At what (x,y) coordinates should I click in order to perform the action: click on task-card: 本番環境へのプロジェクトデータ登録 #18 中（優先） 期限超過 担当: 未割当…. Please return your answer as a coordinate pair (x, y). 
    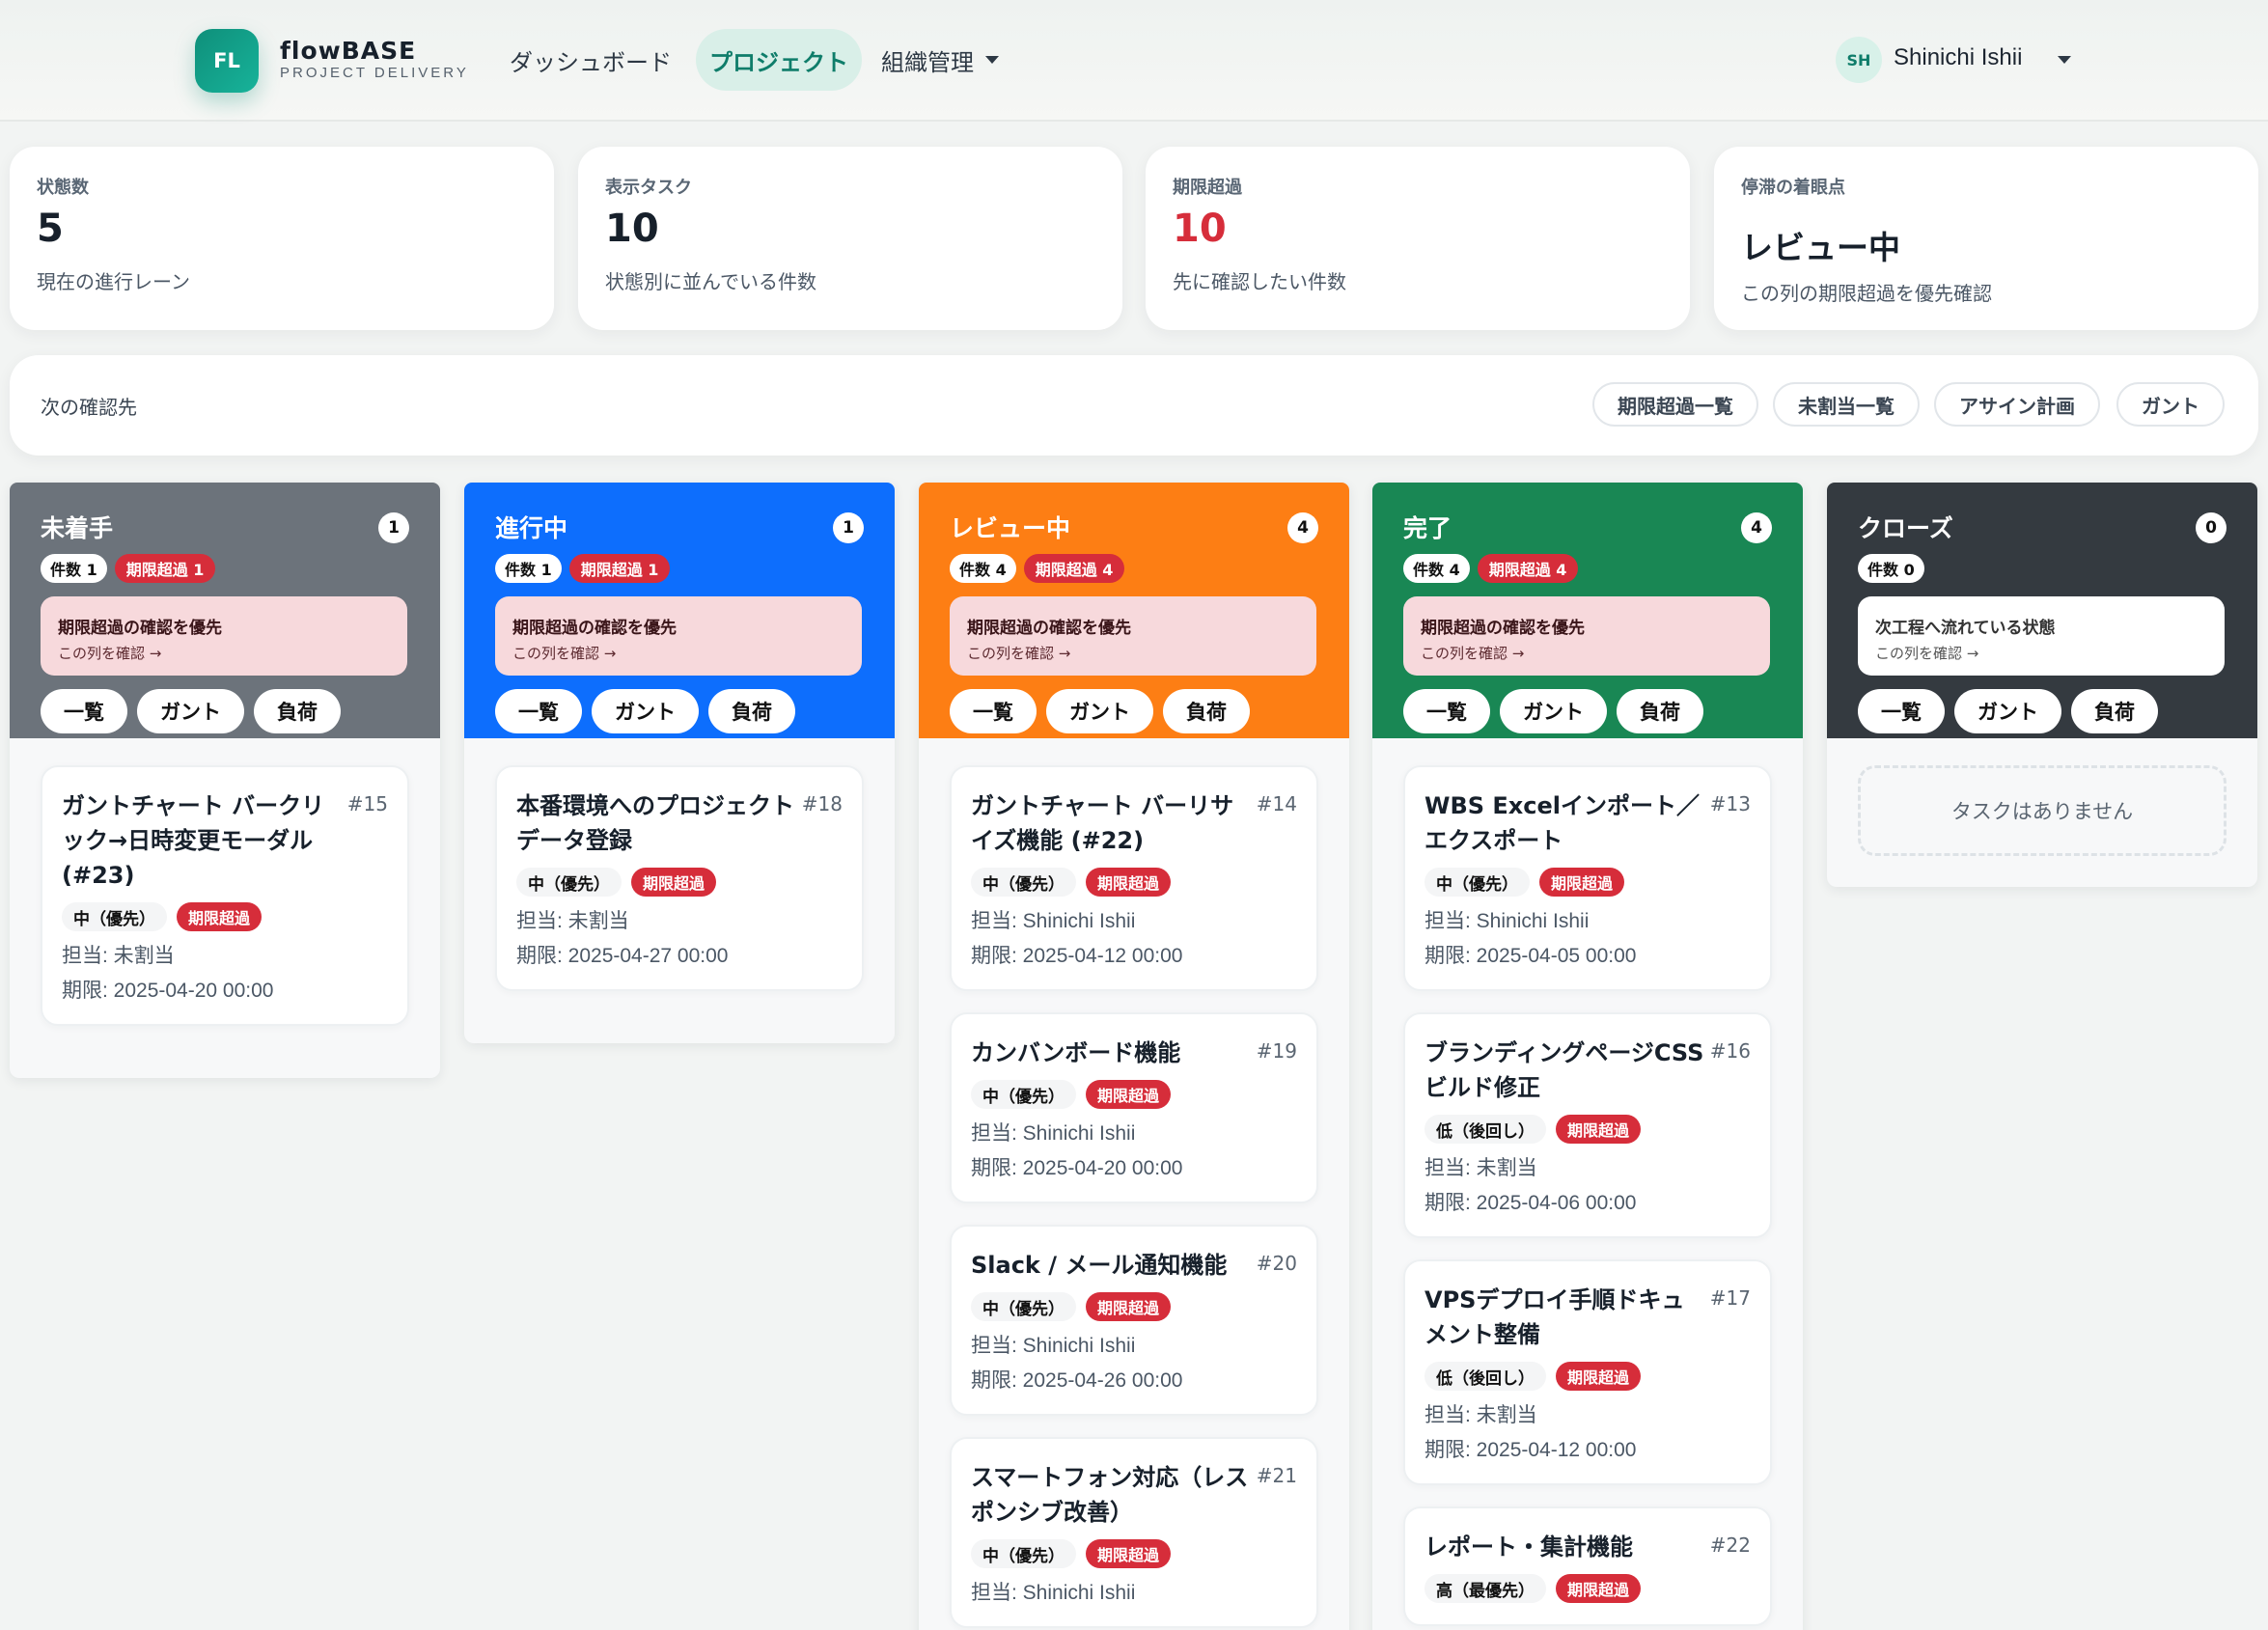
    Looking at the image, I should click on (679, 878).